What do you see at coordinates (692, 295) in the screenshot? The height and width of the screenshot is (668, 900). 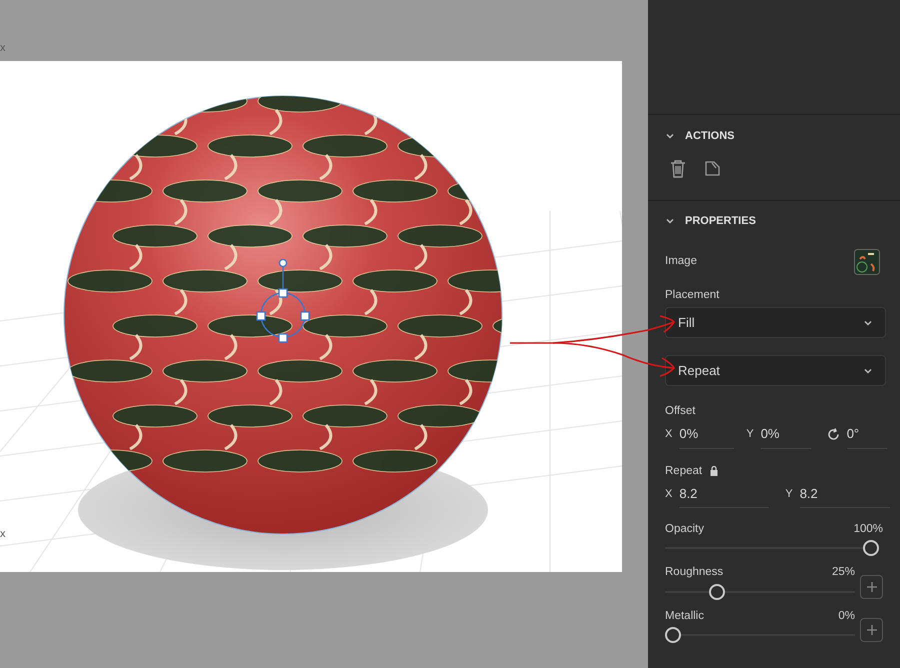 I see `placement-label: Placement` at bounding box center [692, 295].